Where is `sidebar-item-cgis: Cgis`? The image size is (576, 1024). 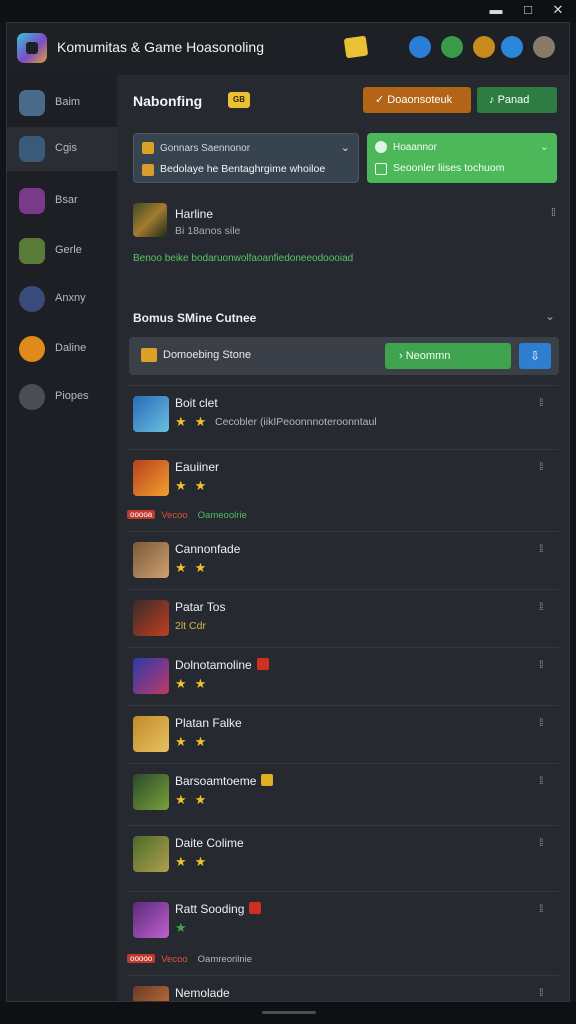
sidebar-item-cgis: Cgis is located at coordinates (62, 149).